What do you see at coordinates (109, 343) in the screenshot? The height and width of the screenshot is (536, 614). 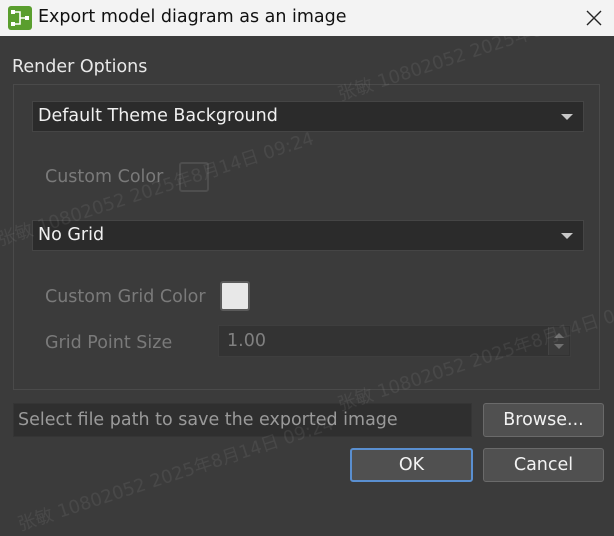 I see `grid-point-size-label: Grid Point Size` at bounding box center [109, 343].